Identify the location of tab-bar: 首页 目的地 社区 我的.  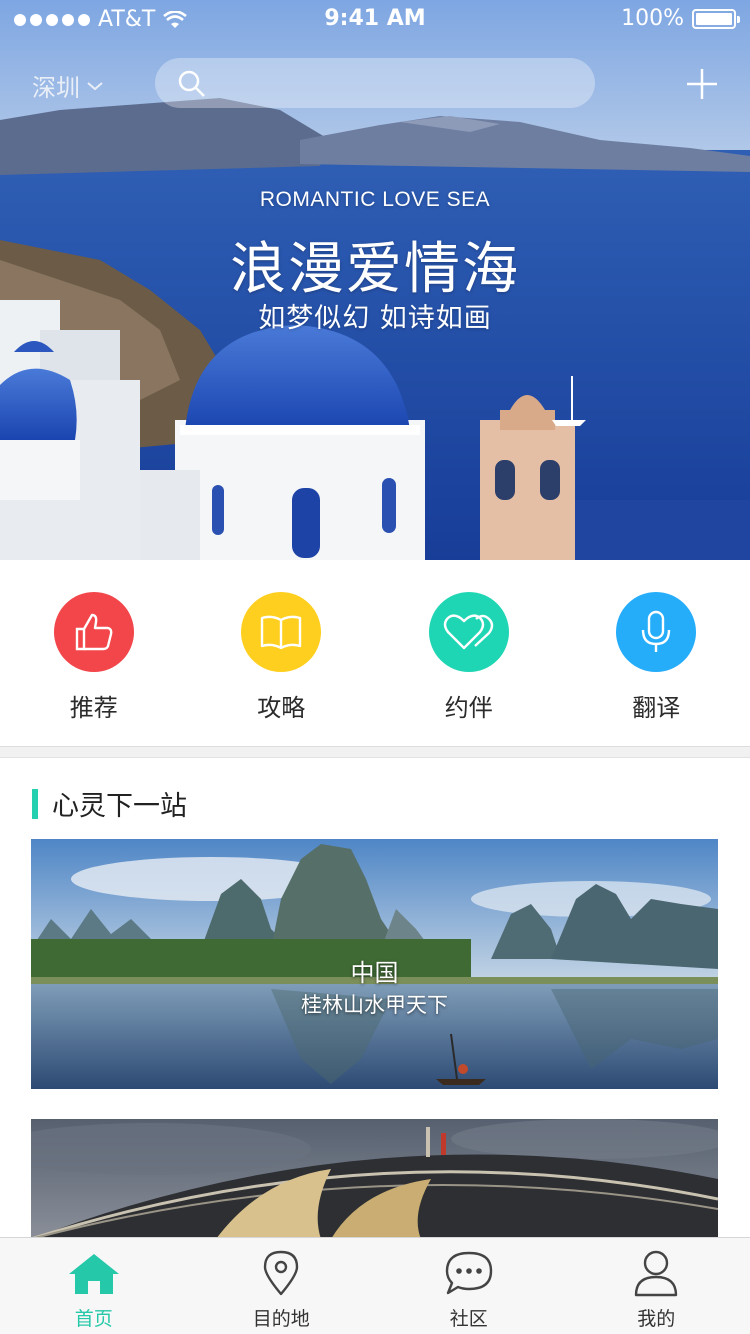
(375, 1285).